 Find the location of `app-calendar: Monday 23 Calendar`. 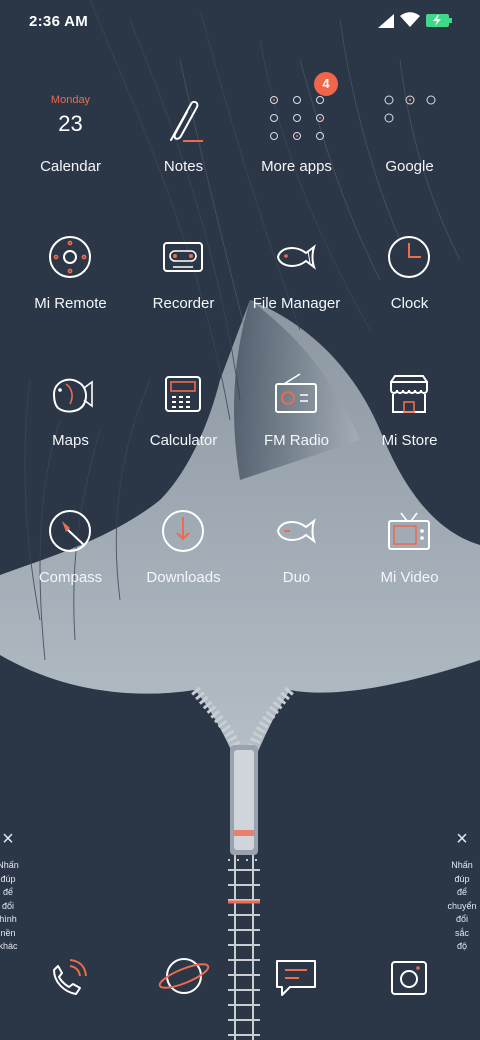

app-calendar: Monday 23 Calendar is located at coordinates (70, 143).